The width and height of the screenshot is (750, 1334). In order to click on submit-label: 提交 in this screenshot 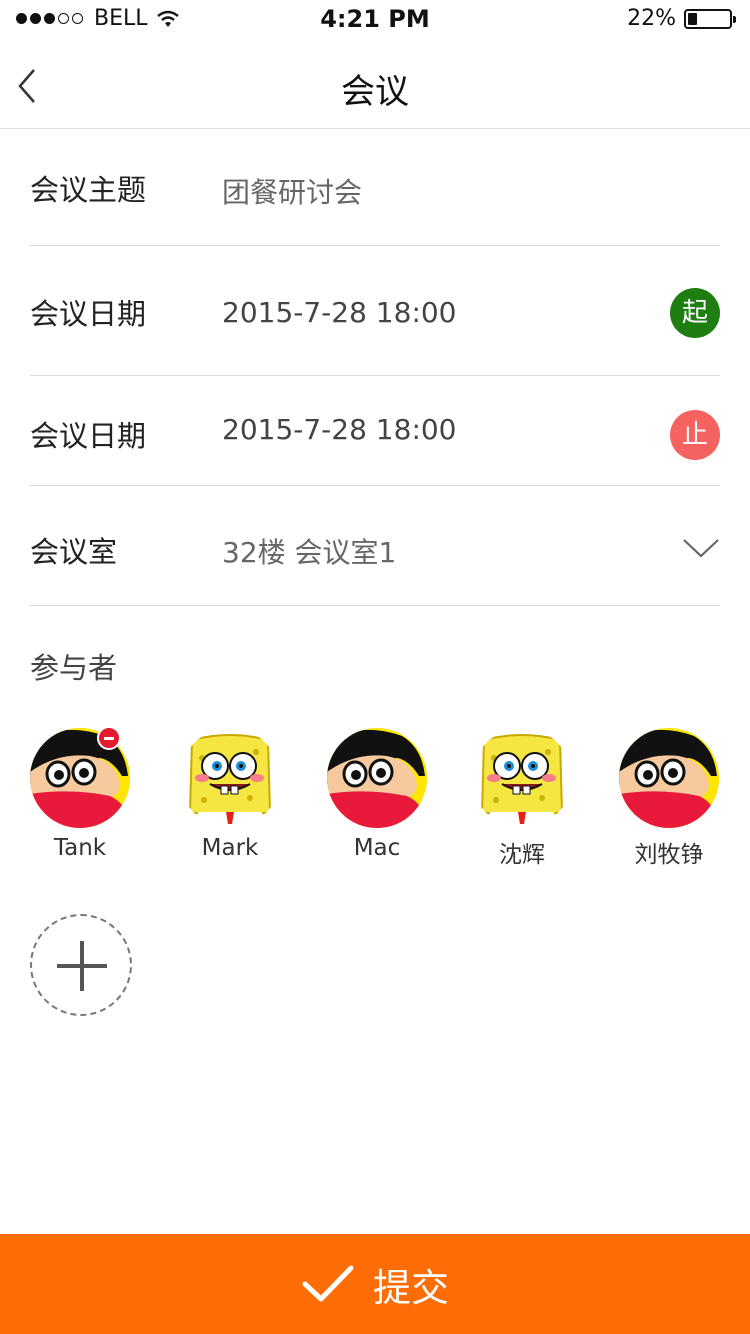, I will do `click(410, 1287)`.